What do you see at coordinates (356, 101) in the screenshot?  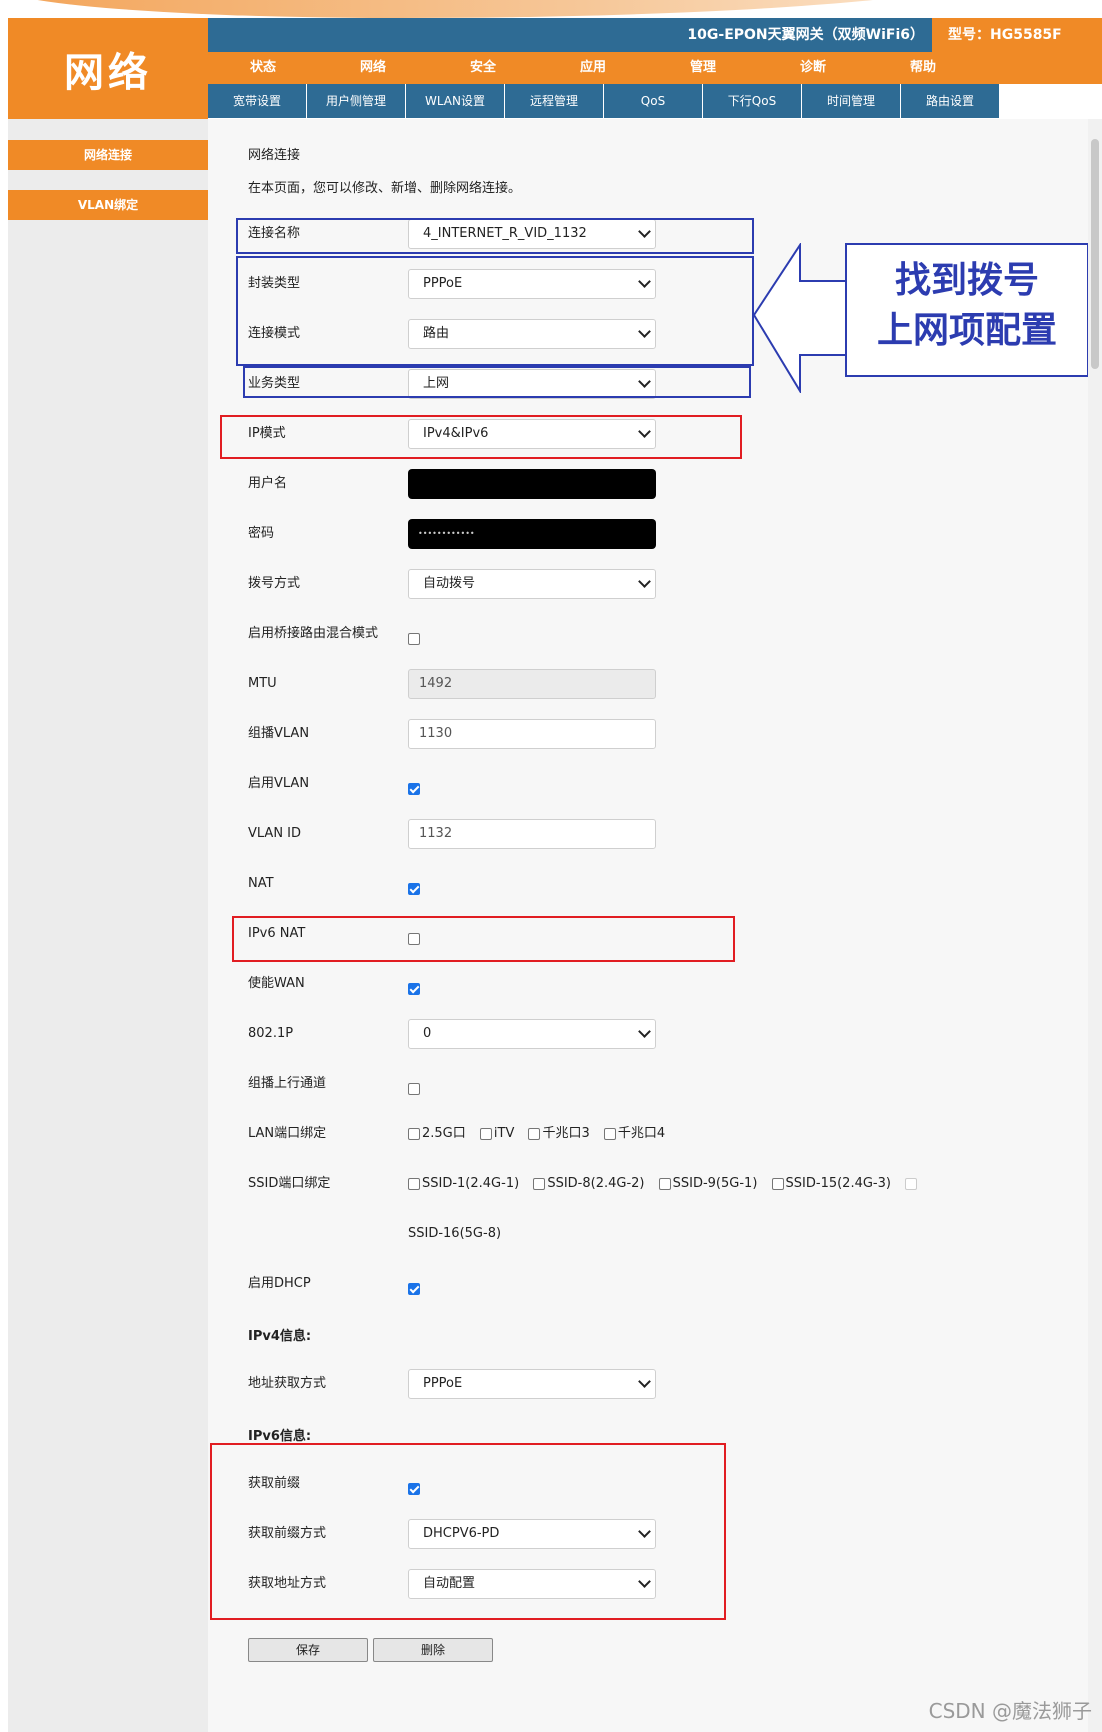 I see `tab-user-side: 用户侧管理` at bounding box center [356, 101].